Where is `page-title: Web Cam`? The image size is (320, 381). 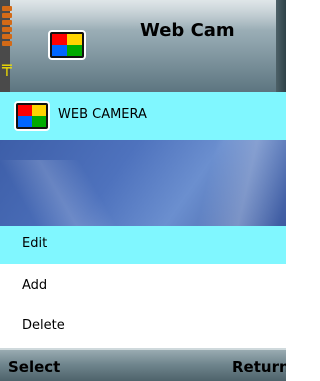
page-title: Web Cam is located at coordinates (187, 30).